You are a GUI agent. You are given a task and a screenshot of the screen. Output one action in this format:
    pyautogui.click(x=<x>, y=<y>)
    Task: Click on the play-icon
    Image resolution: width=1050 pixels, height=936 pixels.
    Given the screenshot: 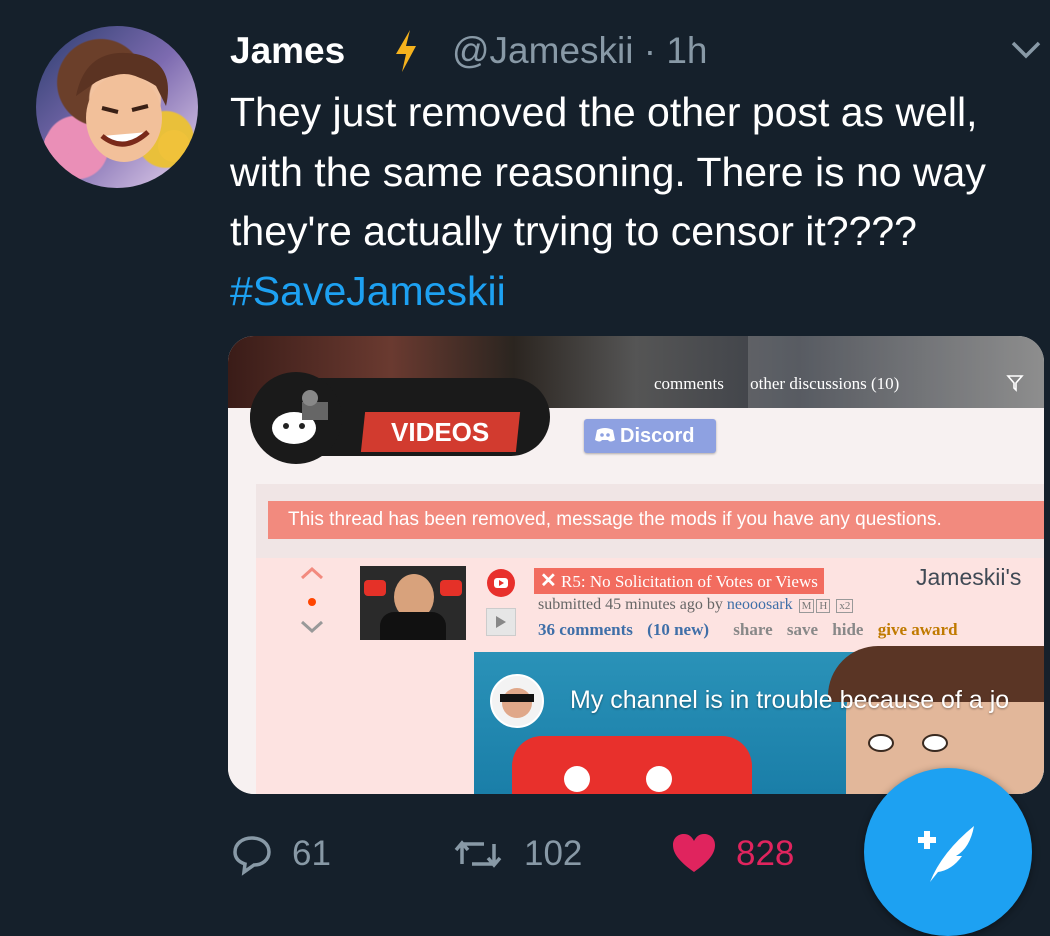 What is the action you would take?
    pyautogui.click(x=501, y=622)
    